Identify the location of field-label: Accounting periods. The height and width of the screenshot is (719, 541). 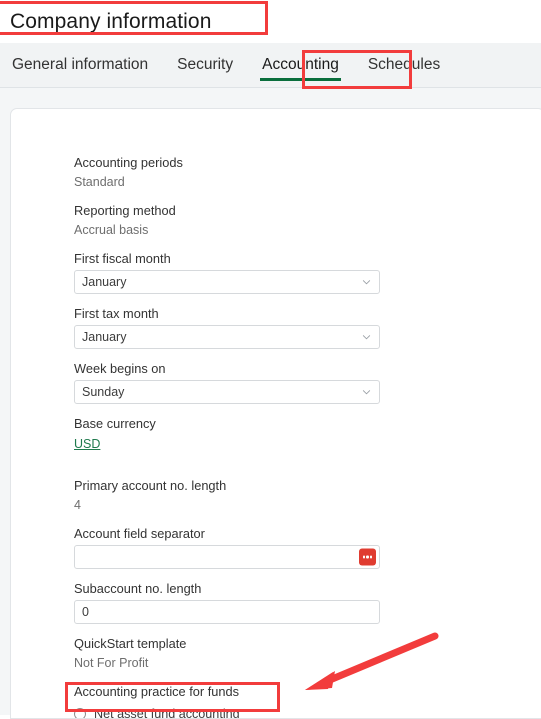
(229, 163).